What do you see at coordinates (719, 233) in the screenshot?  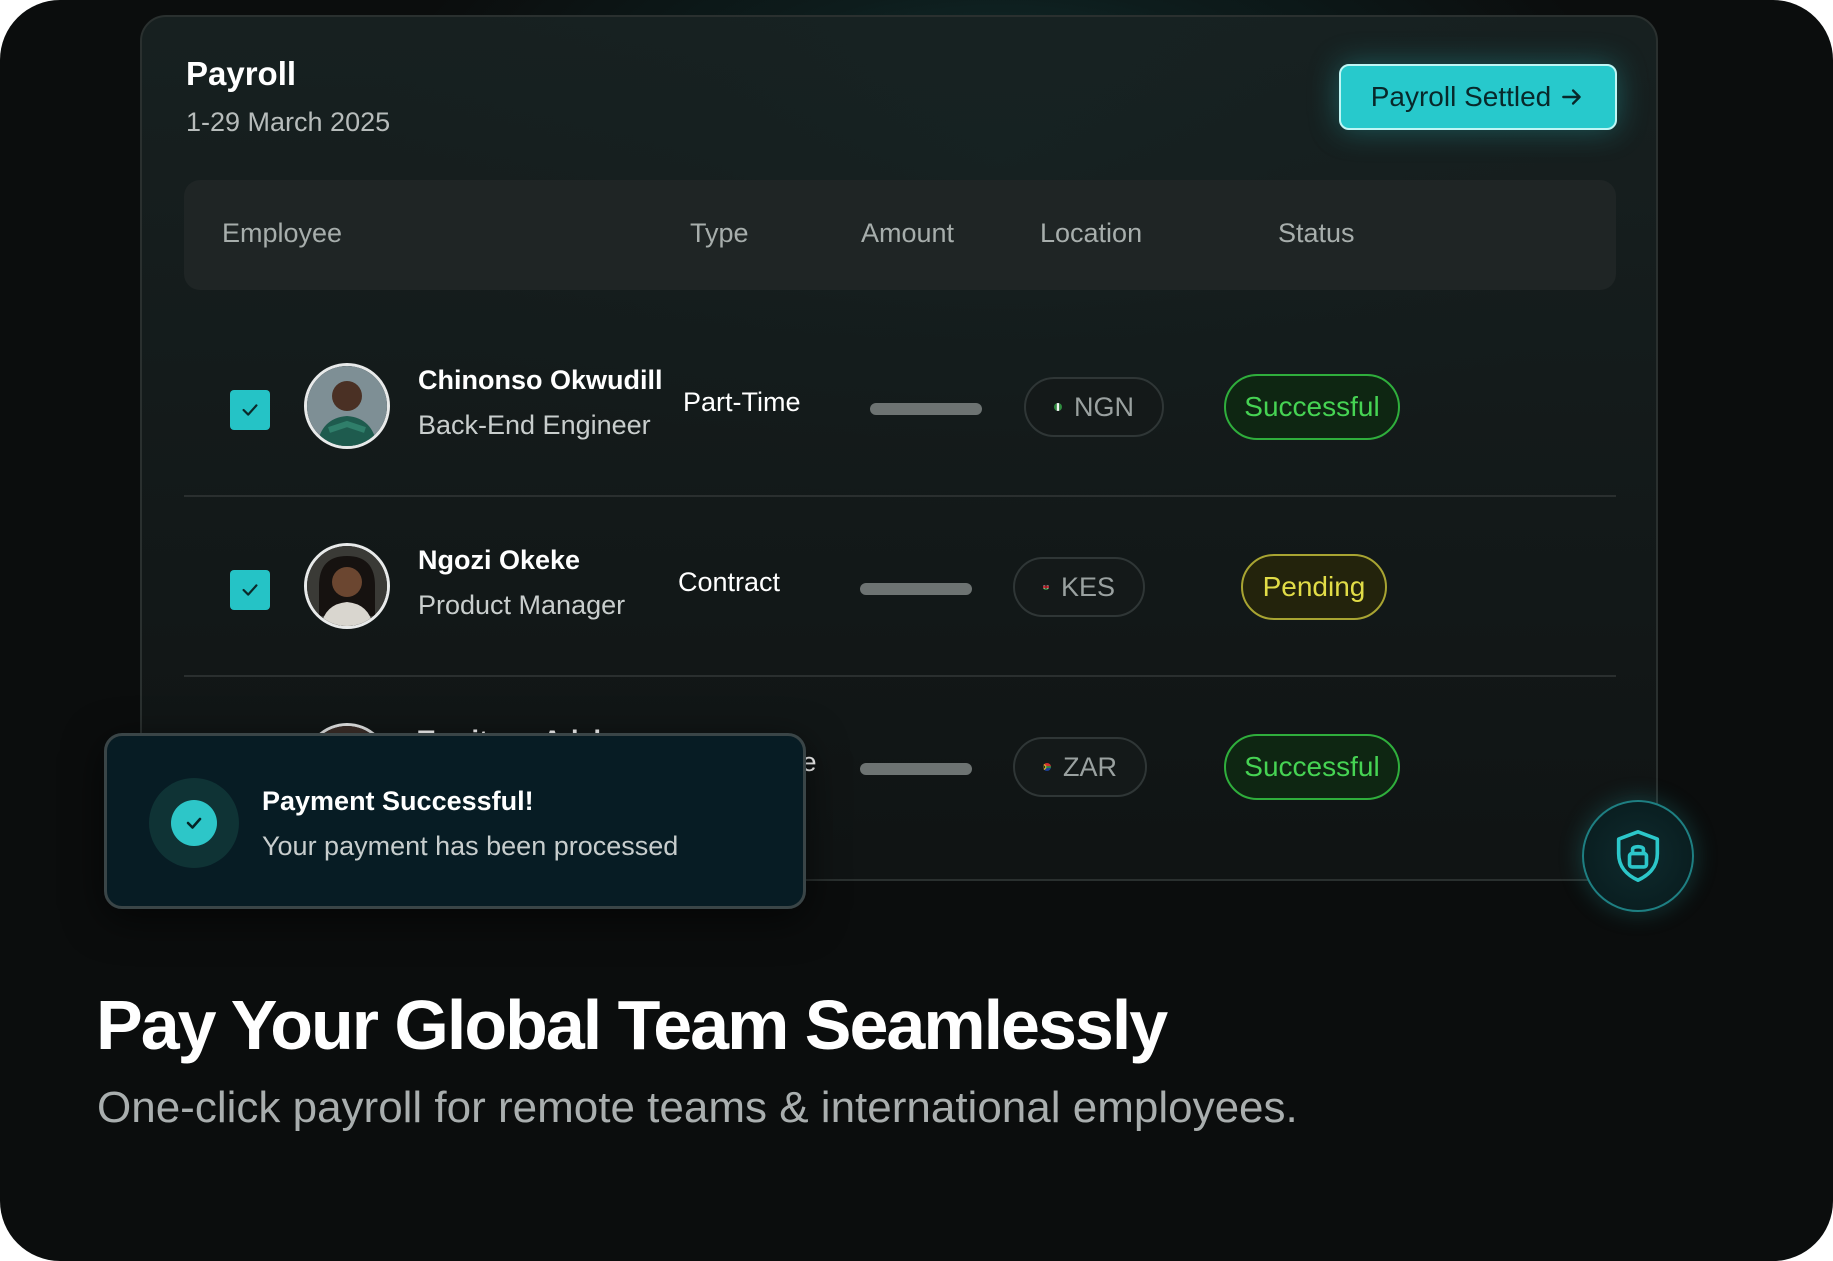 I see `header-type: Type` at bounding box center [719, 233].